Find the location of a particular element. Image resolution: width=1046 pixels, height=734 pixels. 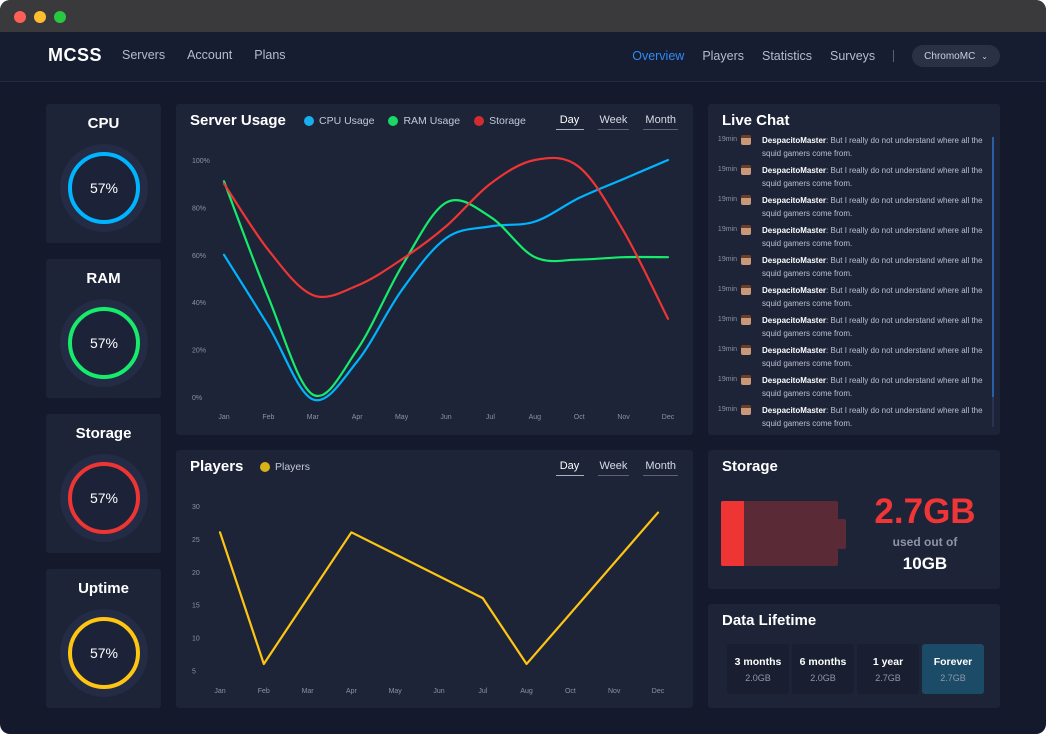

lifetime-option-size: 2.0GB is located at coordinates (823, 677).